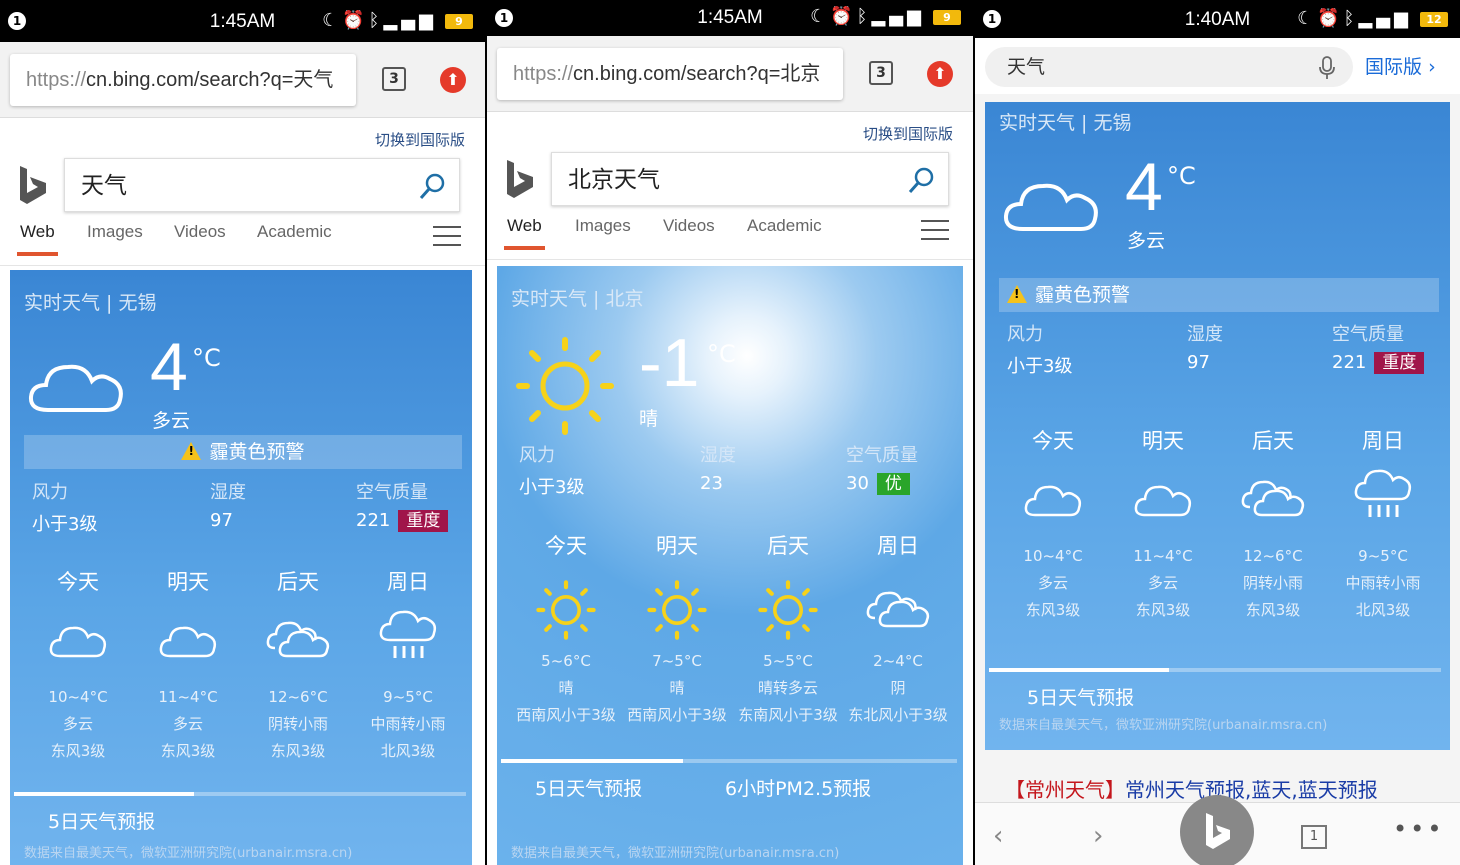  Describe the element at coordinates (1383, 556) in the screenshot. I see `forecast-temp: 9~5°C` at that location.